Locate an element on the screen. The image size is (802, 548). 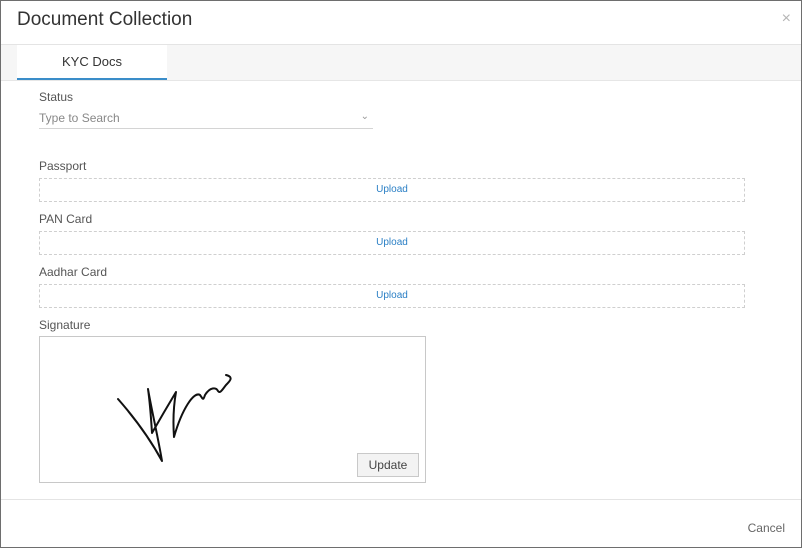
status-select: Type to Search ⌄ is located at coordinates (206, 119).